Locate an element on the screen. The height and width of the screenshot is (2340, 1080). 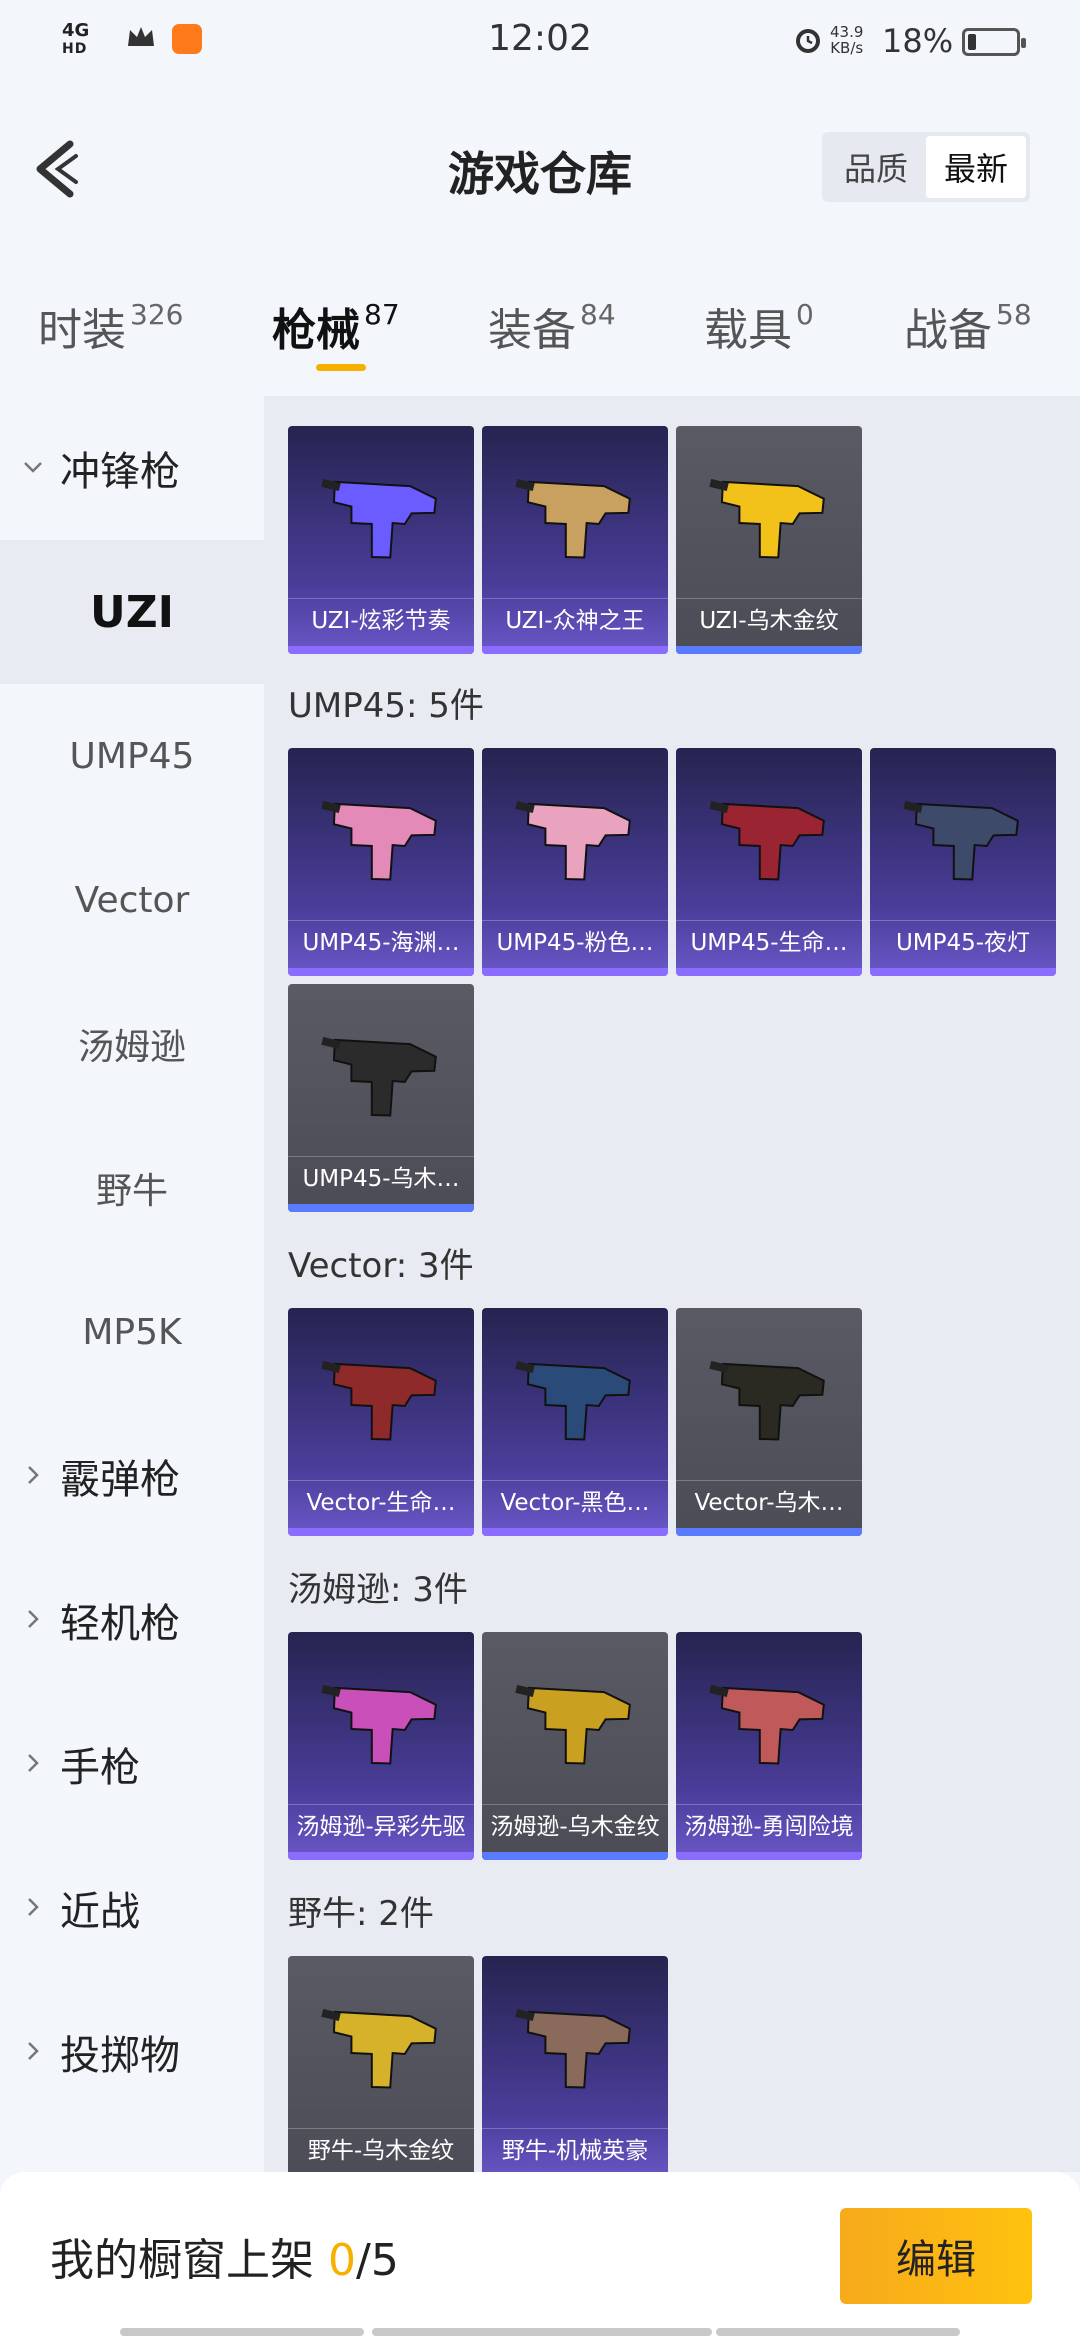
sidebar-item-uzi: UZI is located at coordinates (132, 612).